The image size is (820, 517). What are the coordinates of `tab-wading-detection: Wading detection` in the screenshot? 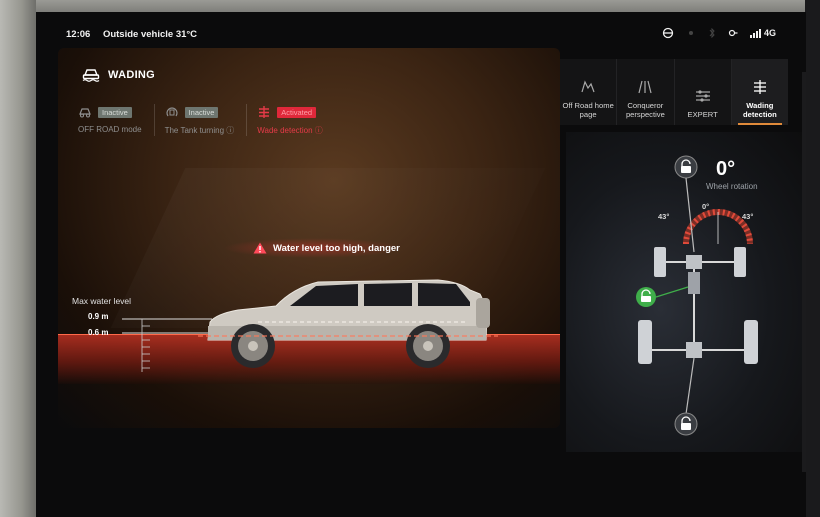 It's located at (759, 92).